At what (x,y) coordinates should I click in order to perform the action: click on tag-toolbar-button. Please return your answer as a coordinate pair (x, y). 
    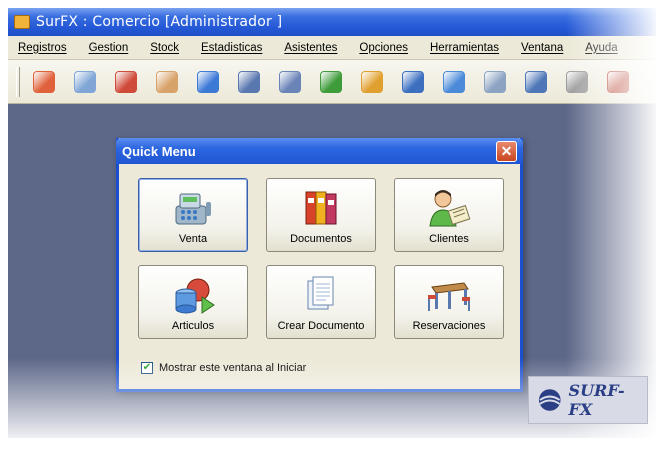
    Looking at the image, I should click on (454, 82).